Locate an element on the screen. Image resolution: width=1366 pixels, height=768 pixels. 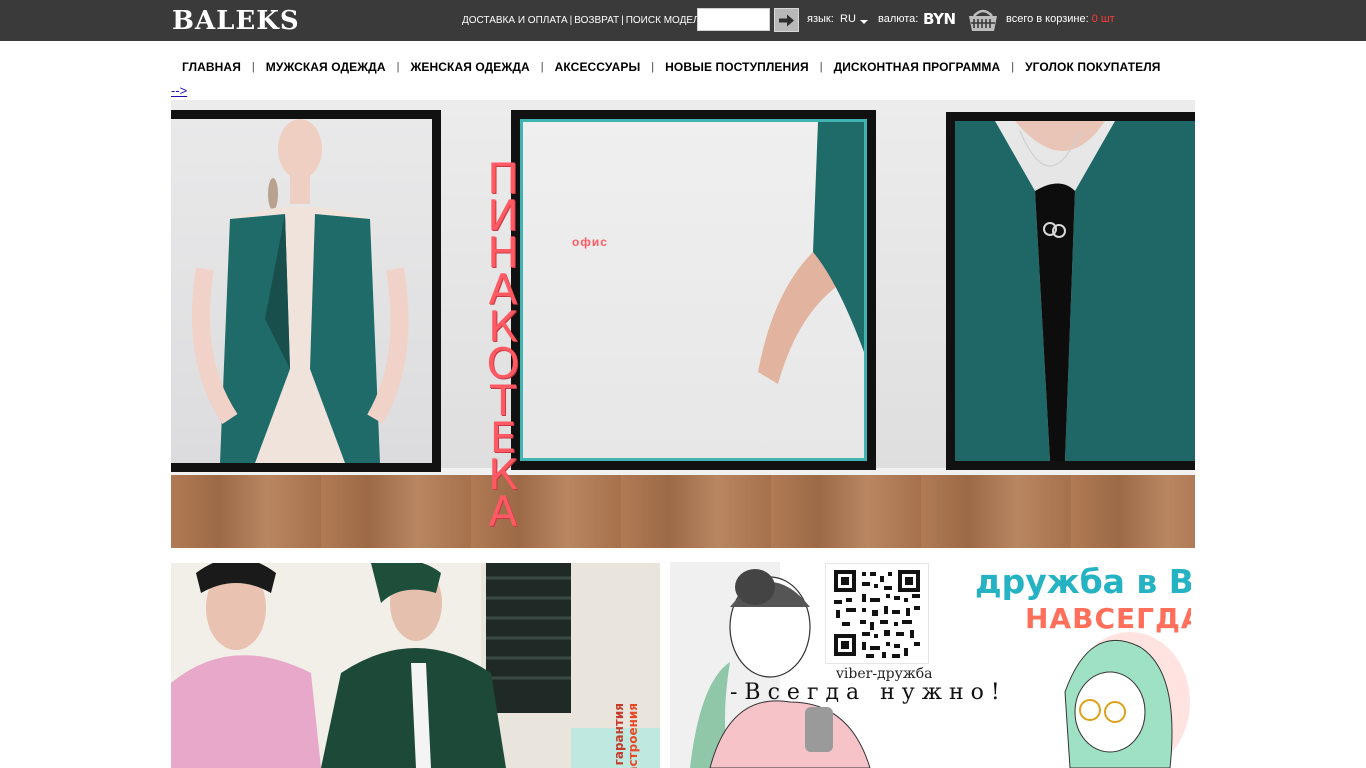
nav-item-new-arrivals: НОВЫЕ ПОСТУПЛЕНИЯ is located at coordinates (737, 67).